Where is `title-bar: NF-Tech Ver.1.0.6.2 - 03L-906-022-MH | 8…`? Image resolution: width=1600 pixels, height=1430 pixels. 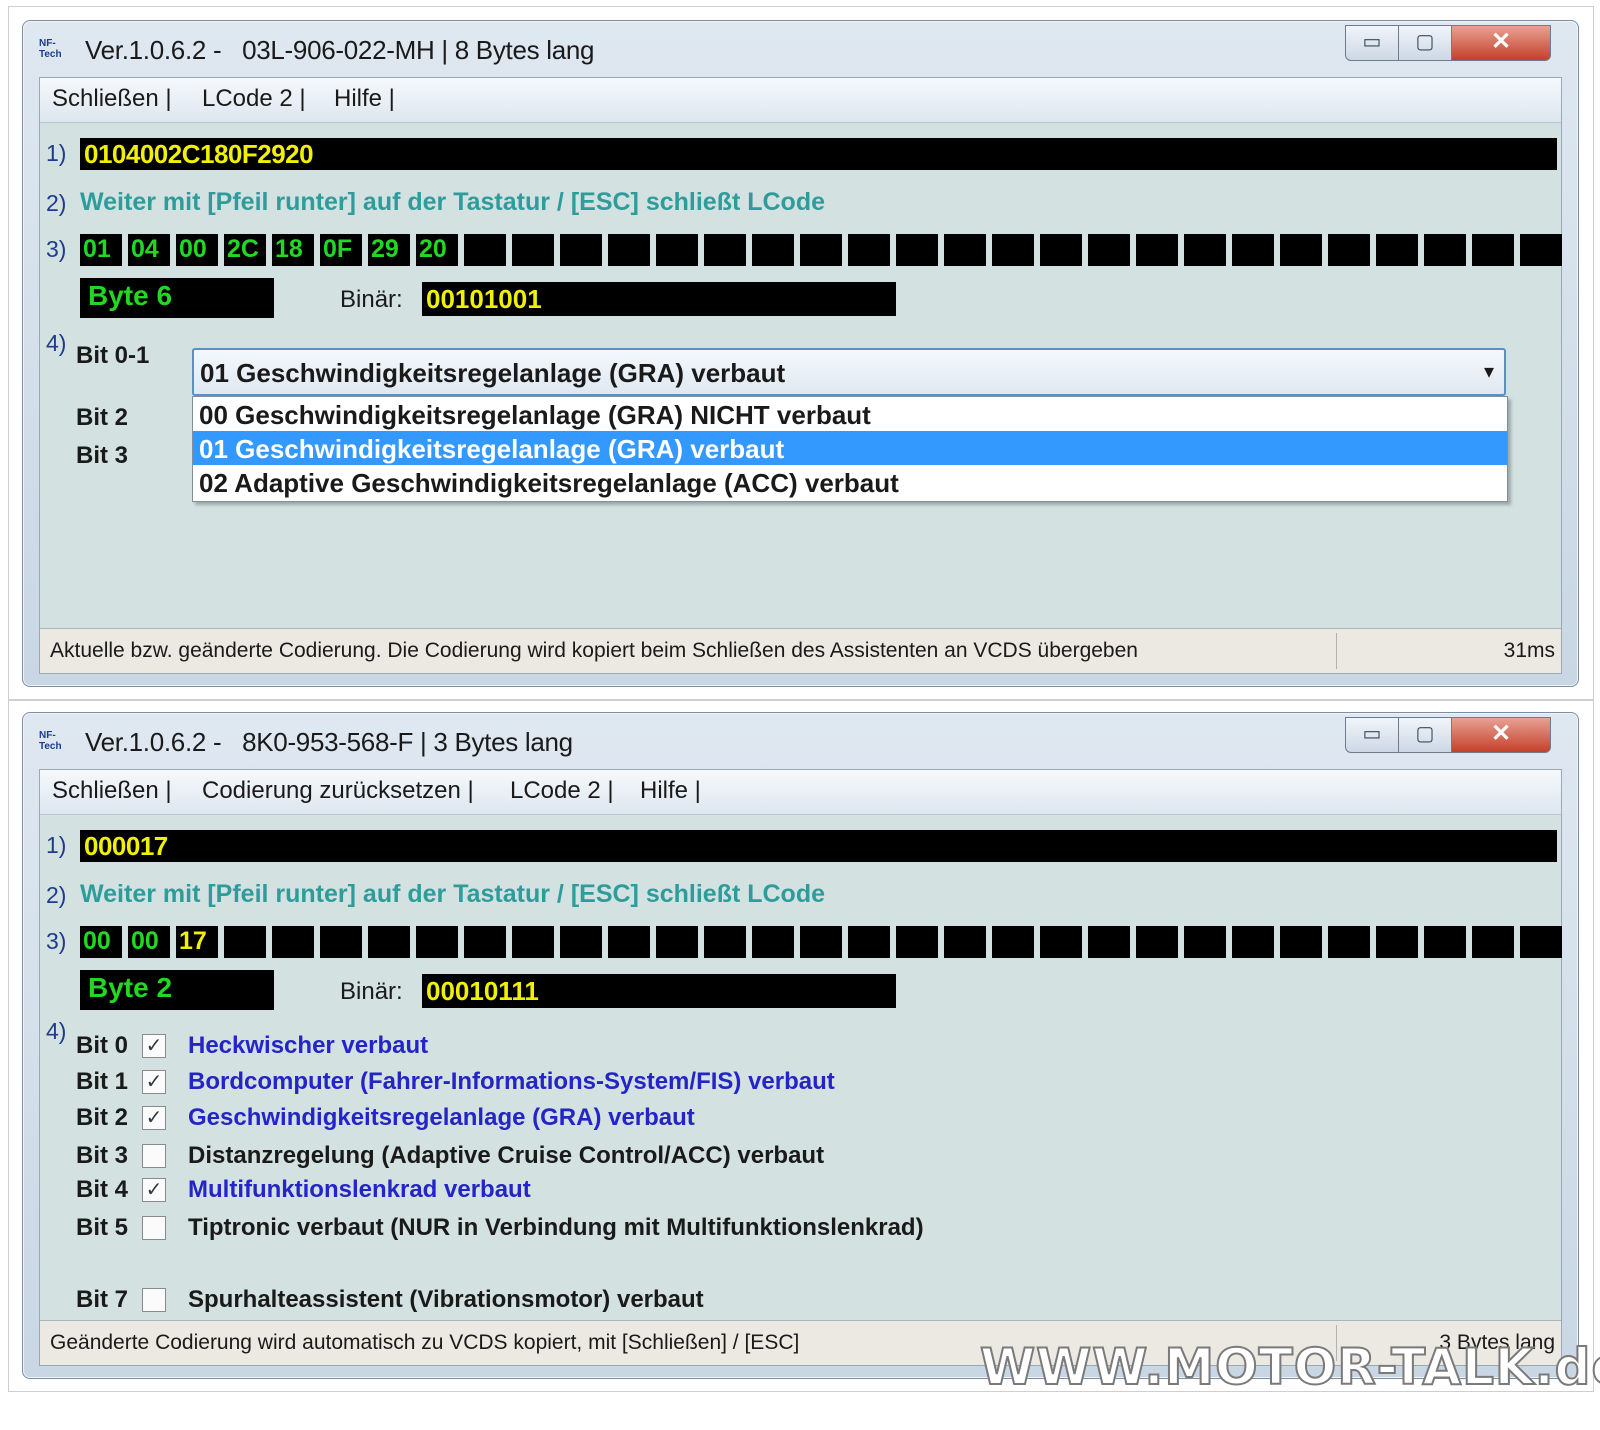 title-bar: NF-Tech Ver.1.0.6.2 - 03L-906-022-MH | 8… is located at coordinates (800, 49).